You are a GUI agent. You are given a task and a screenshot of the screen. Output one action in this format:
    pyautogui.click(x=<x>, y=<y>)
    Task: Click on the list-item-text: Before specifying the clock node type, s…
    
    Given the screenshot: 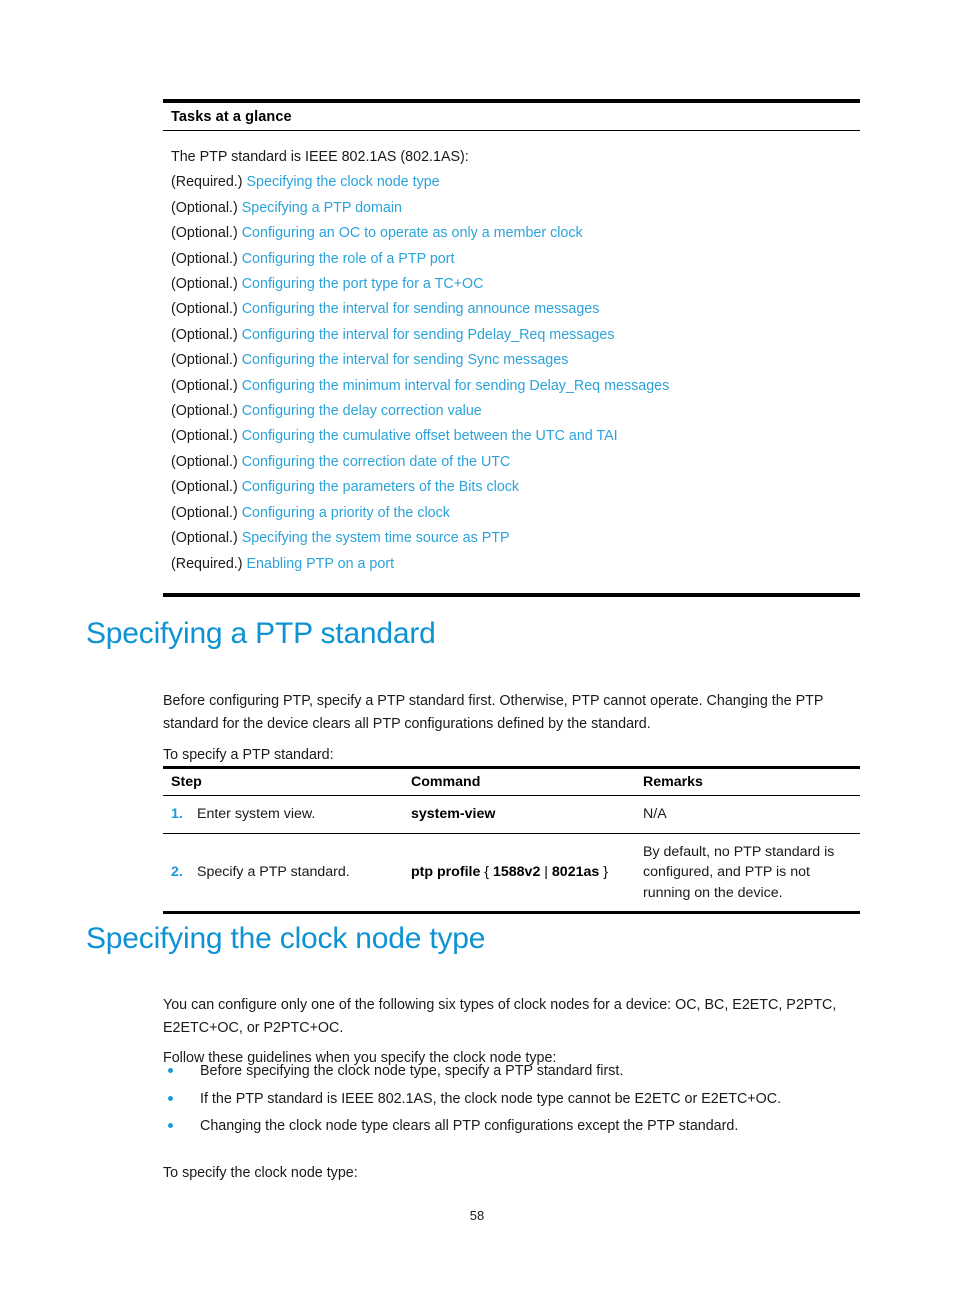 What is the action you would take?
    pyautogui.click(x=412, y=1071)
    